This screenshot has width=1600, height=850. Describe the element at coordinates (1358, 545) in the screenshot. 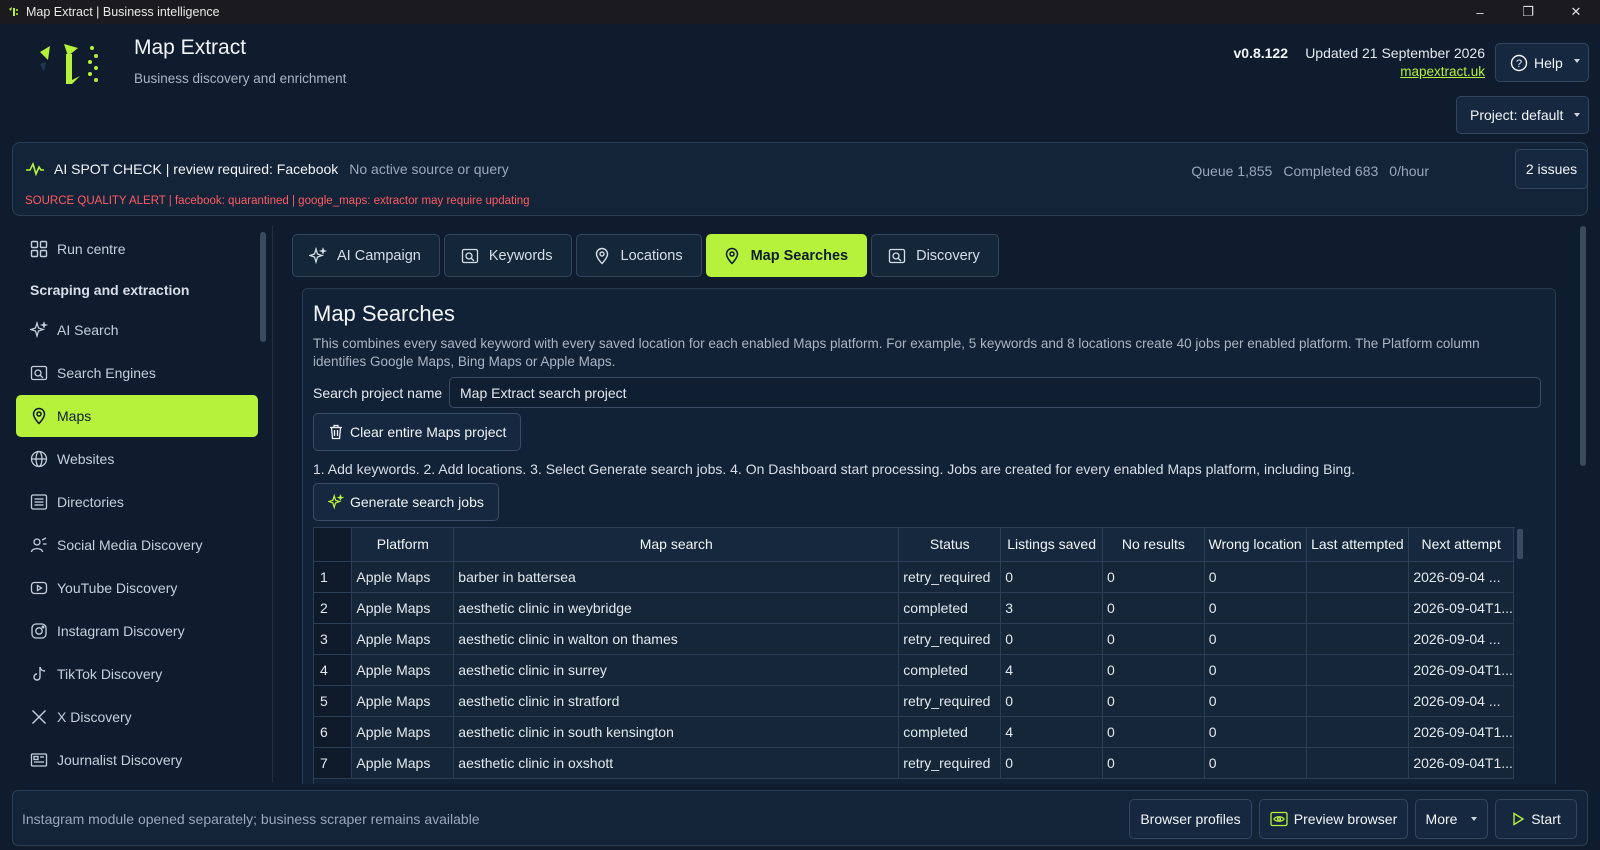

I see `column-header: Last attempted` at that location.